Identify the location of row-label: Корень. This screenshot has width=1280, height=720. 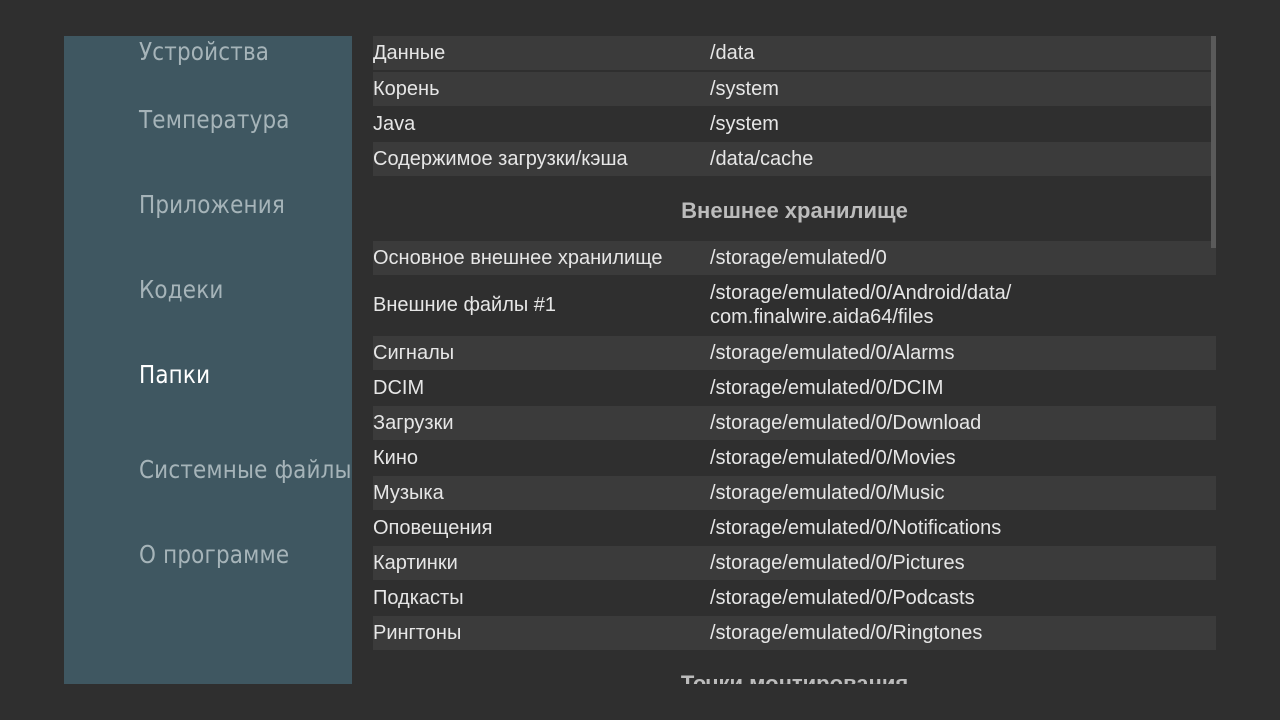
(406, 88).